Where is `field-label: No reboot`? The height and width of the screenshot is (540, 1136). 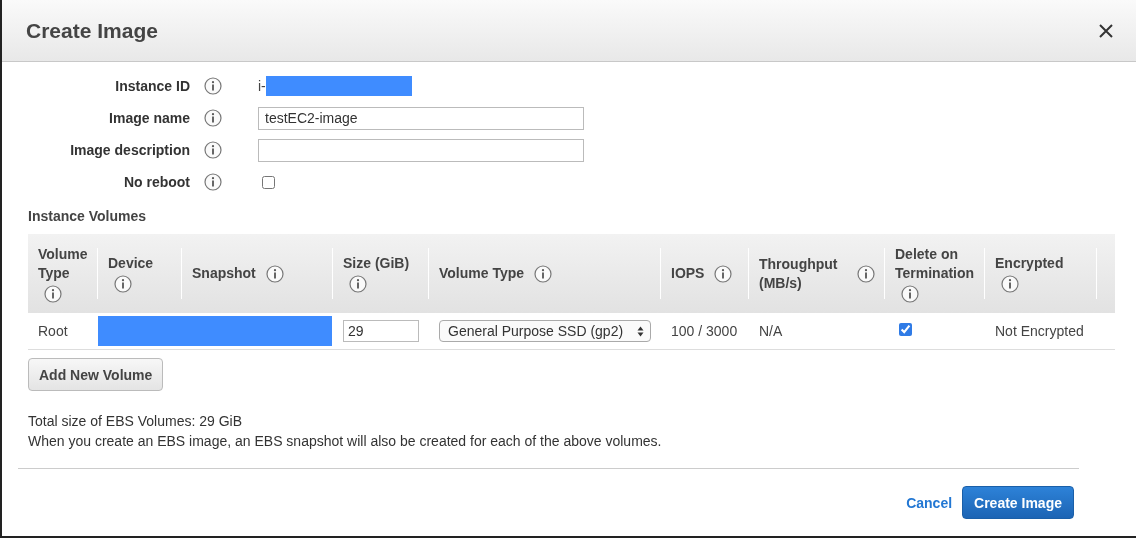 field-label: No reboot is located at coordinates (156, 182).